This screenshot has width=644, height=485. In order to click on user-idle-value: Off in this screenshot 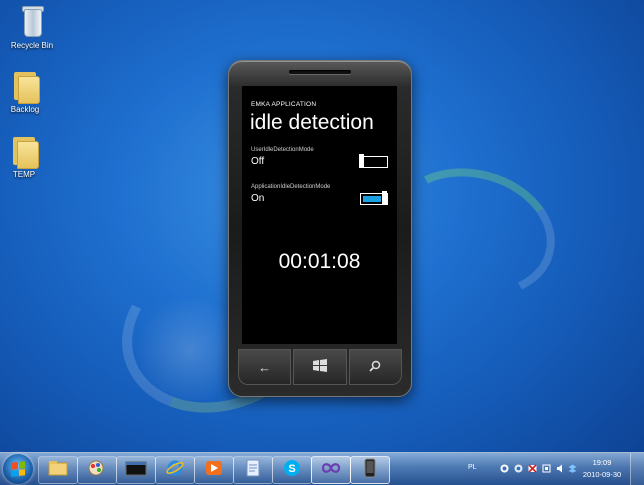, I will do `click(258, 161)`.